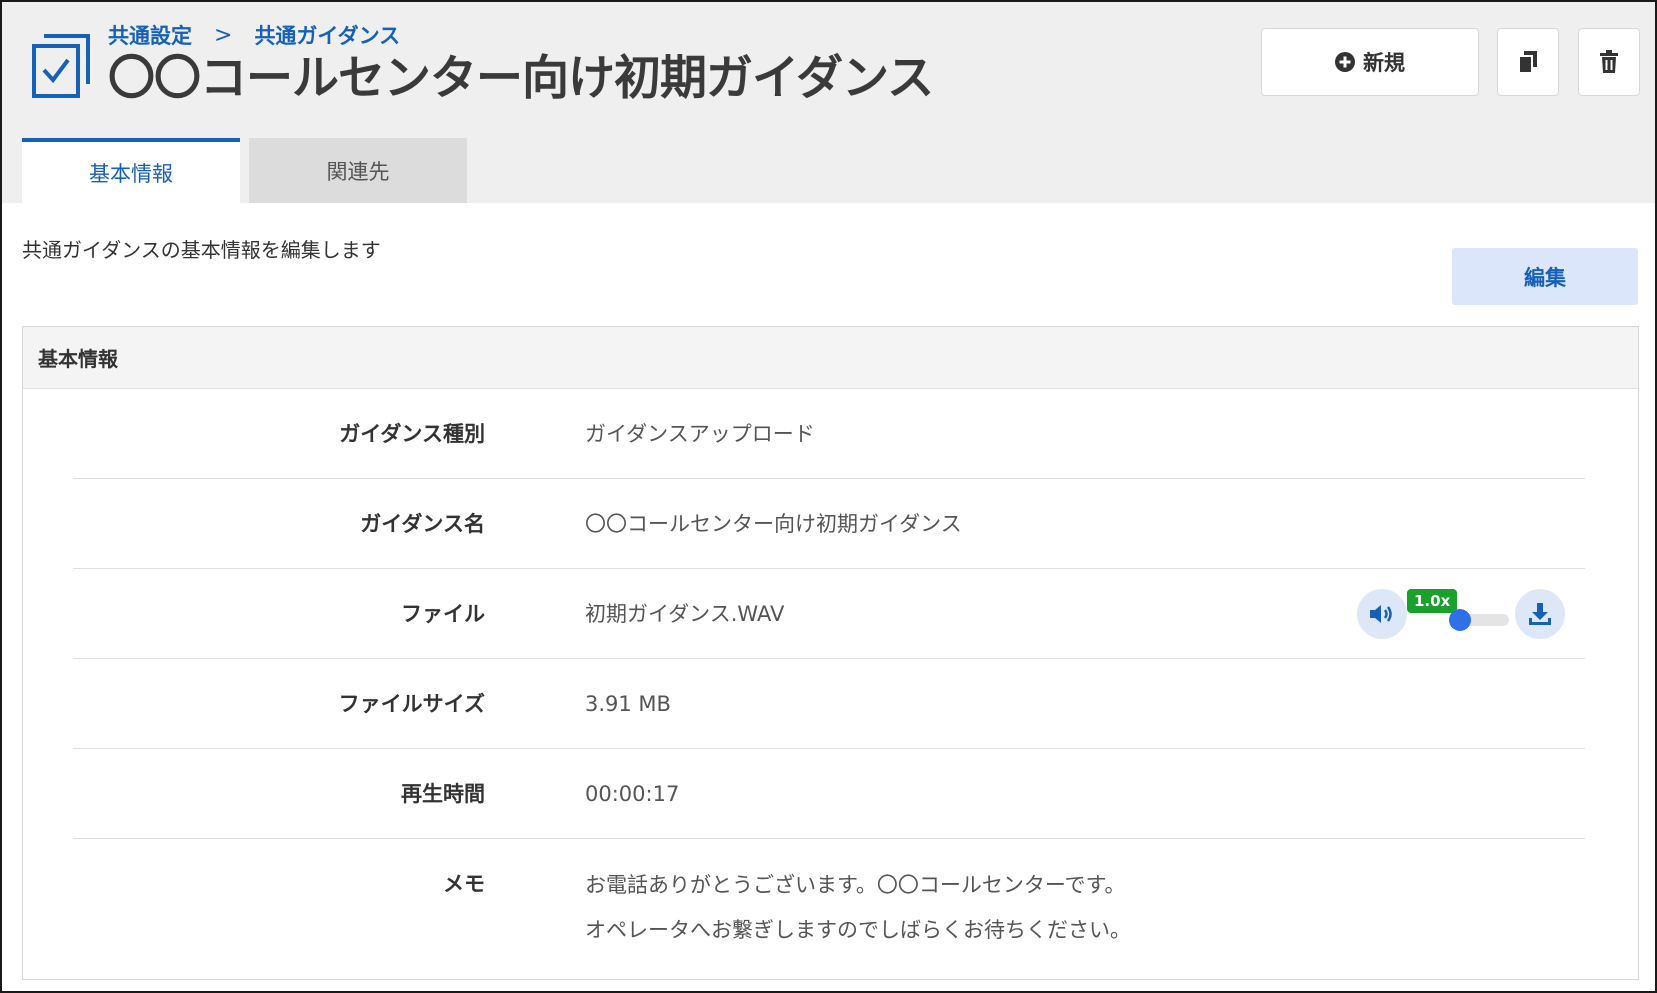  I want to click on page-title: 〇〇コールセンター向け初期ガイダンス, so click(521, 78).